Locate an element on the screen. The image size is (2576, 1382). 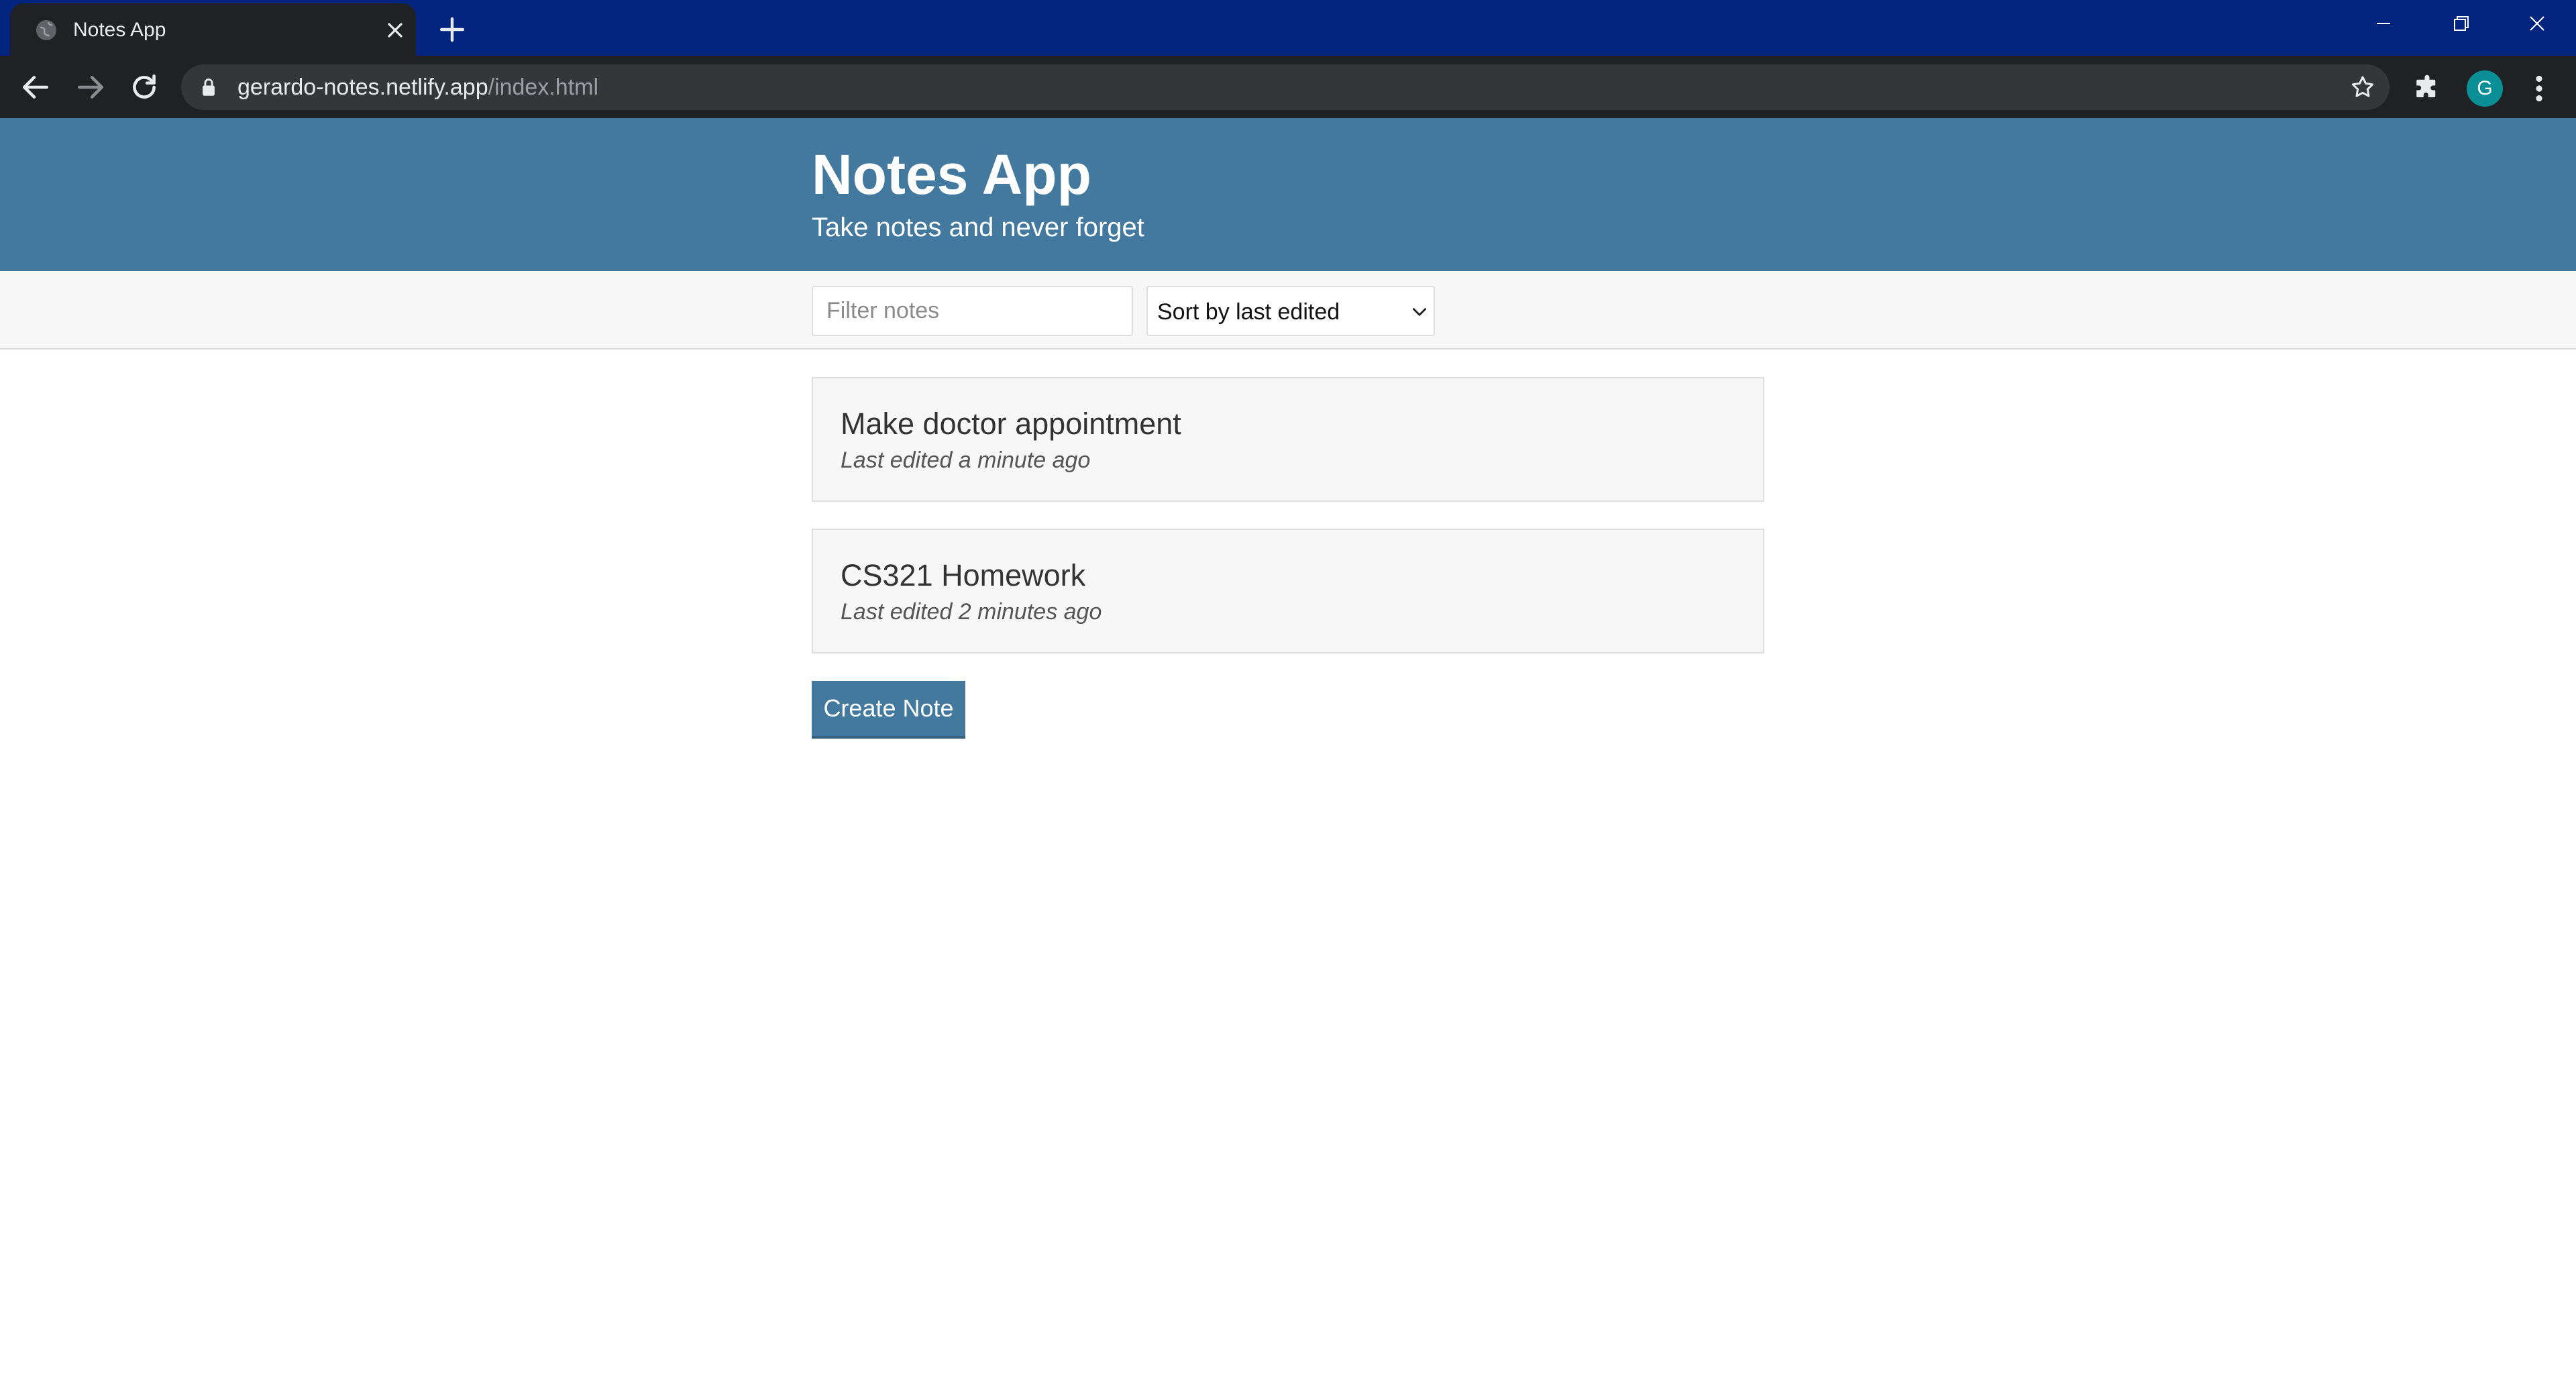
address-bar: gerardo-notes.netlify.app/index.html is located at coordinates (1285, 87).